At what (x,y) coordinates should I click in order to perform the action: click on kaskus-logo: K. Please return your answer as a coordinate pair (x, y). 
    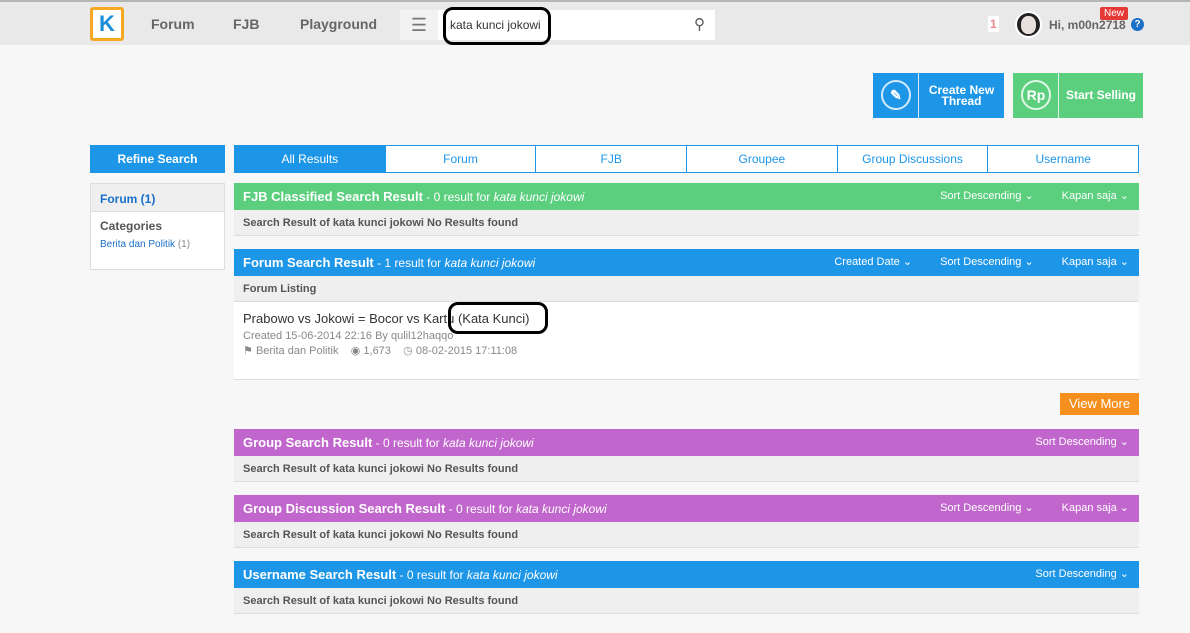
    Looking at the image, I should click on (107, 24).